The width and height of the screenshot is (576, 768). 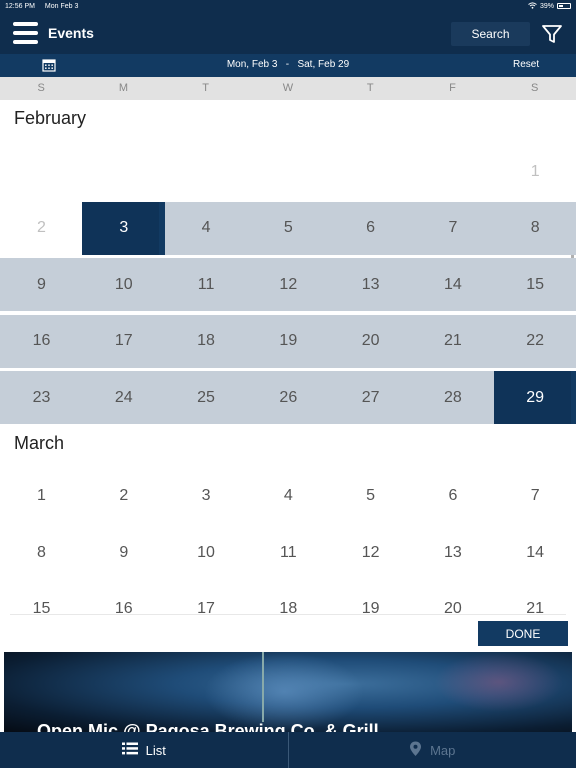 What do you see at coordinates (552, 34) in the screenshot?
I see `filter-icon` at bounding box center [552, 34].